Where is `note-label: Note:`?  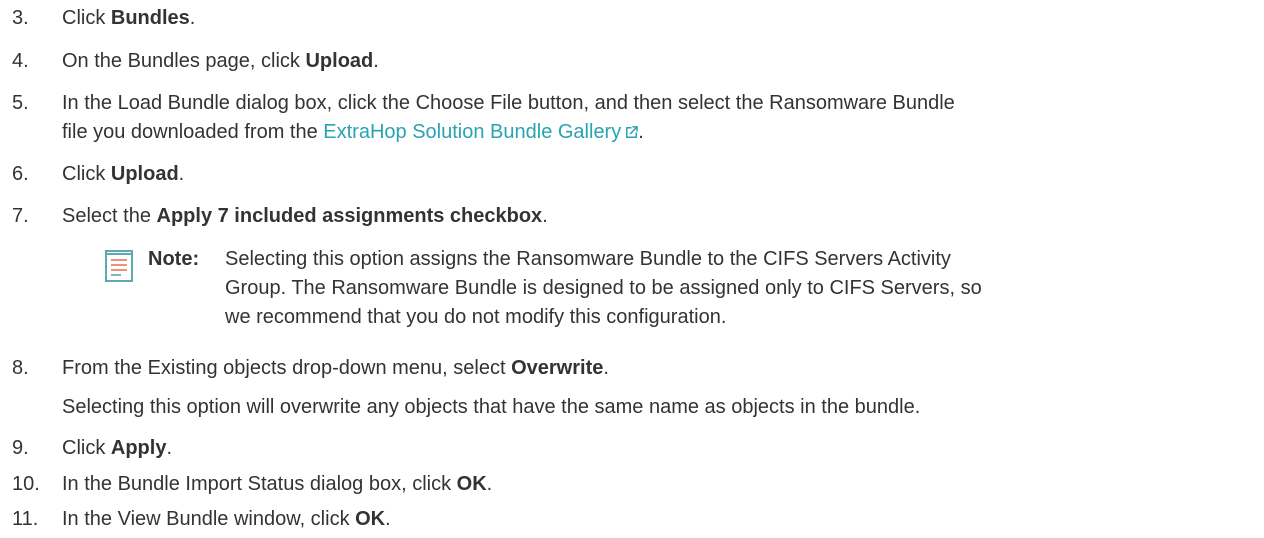 note-label: Note: is located at coordinates (174, 259).